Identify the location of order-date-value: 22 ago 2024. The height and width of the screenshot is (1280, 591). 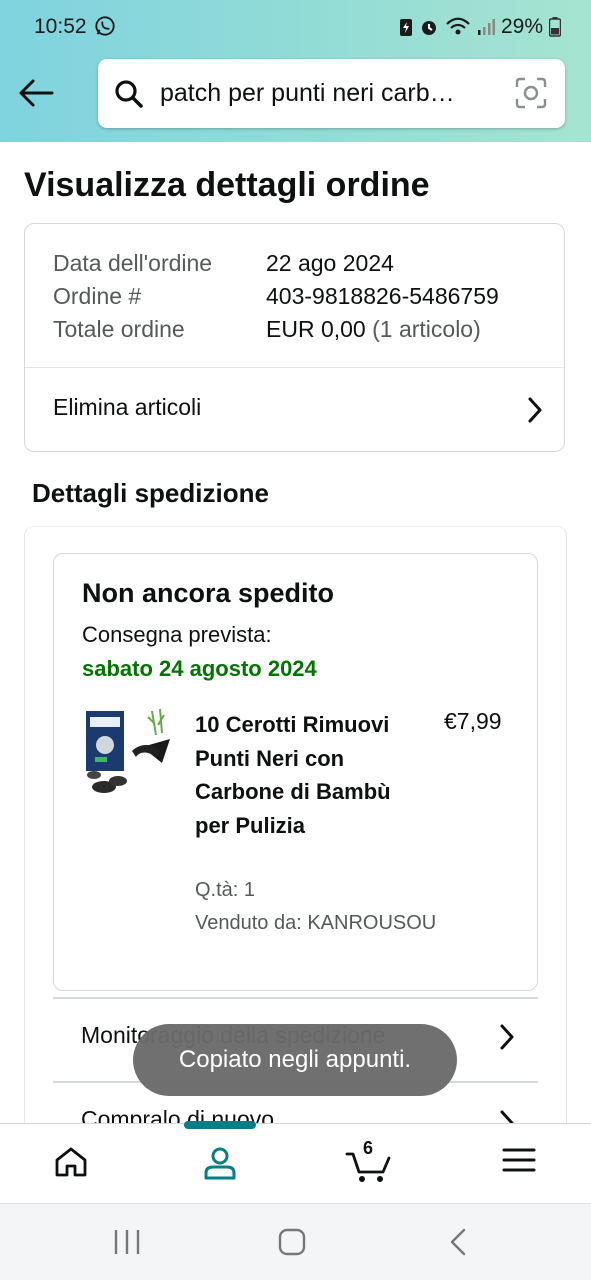
(330, 263).